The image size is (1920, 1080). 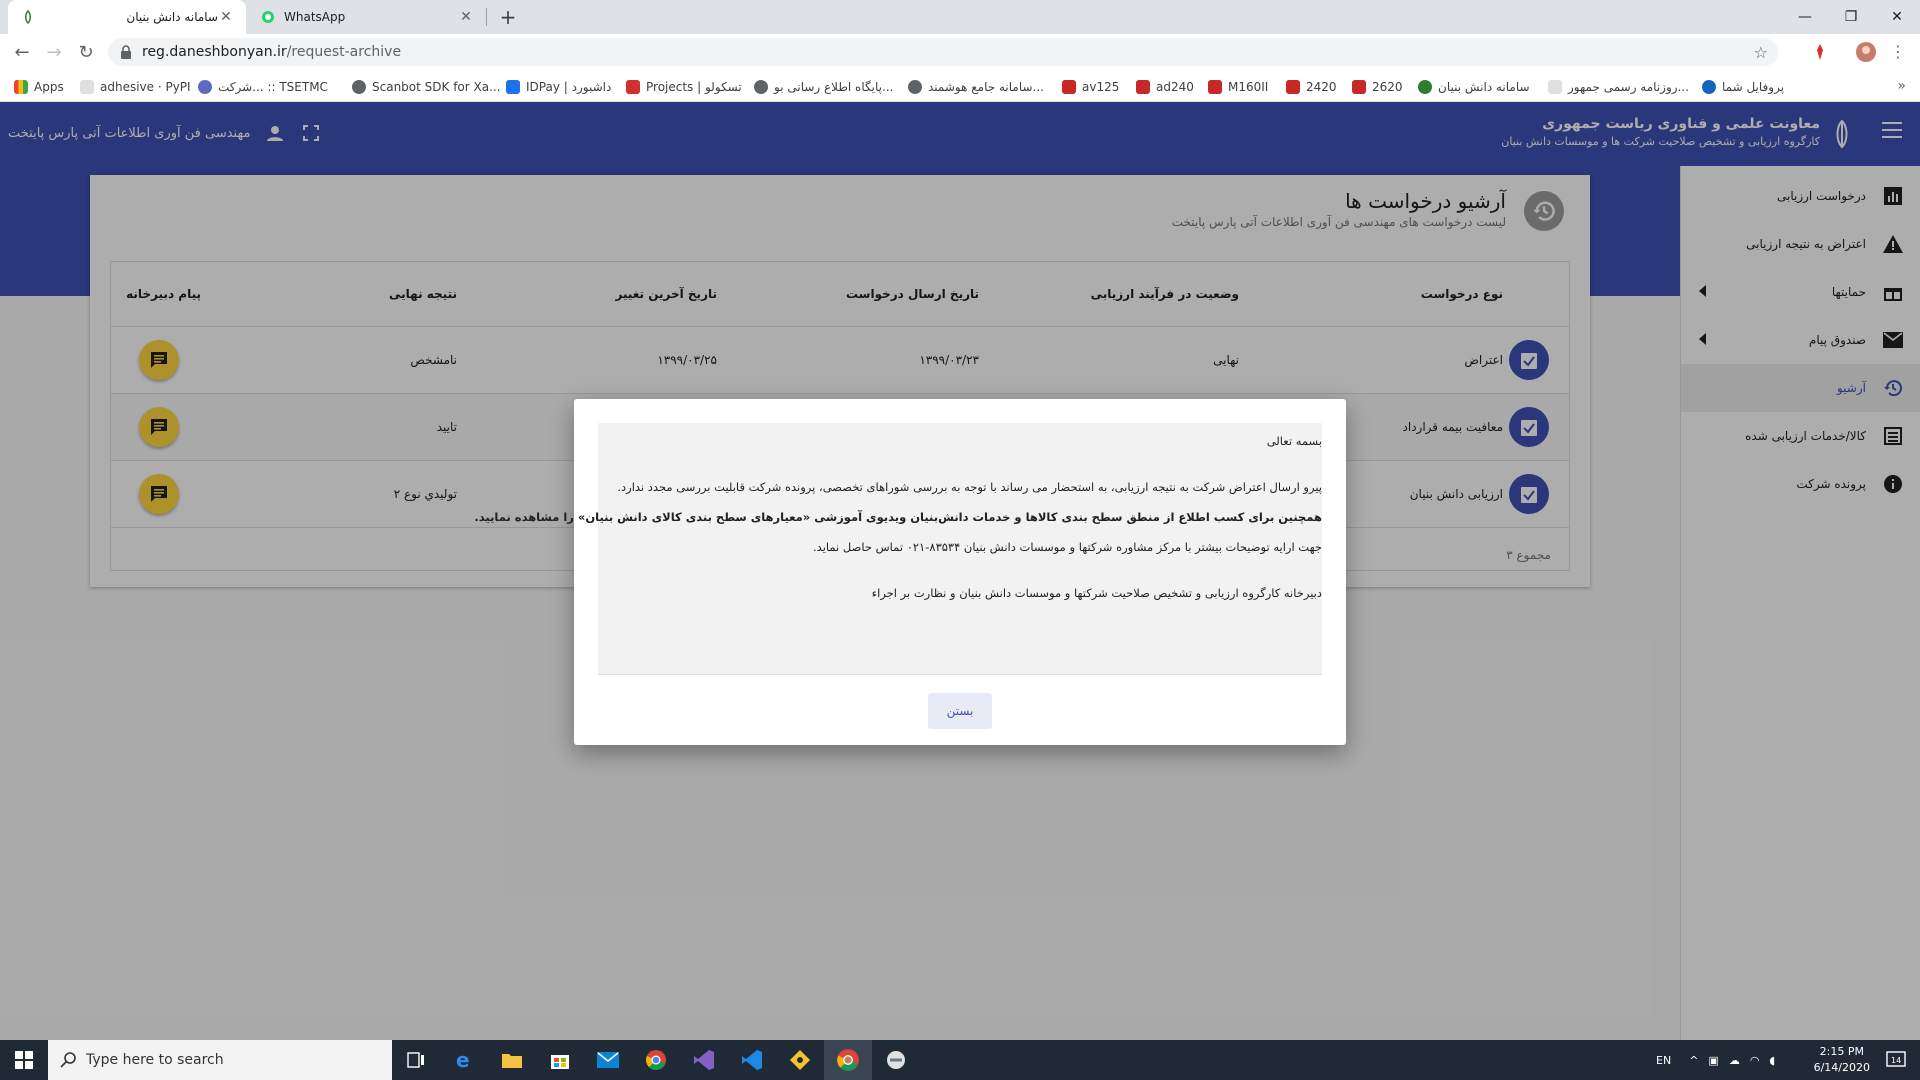 I want to click on language-indicator: EN, so click(x=1663, y=1060).